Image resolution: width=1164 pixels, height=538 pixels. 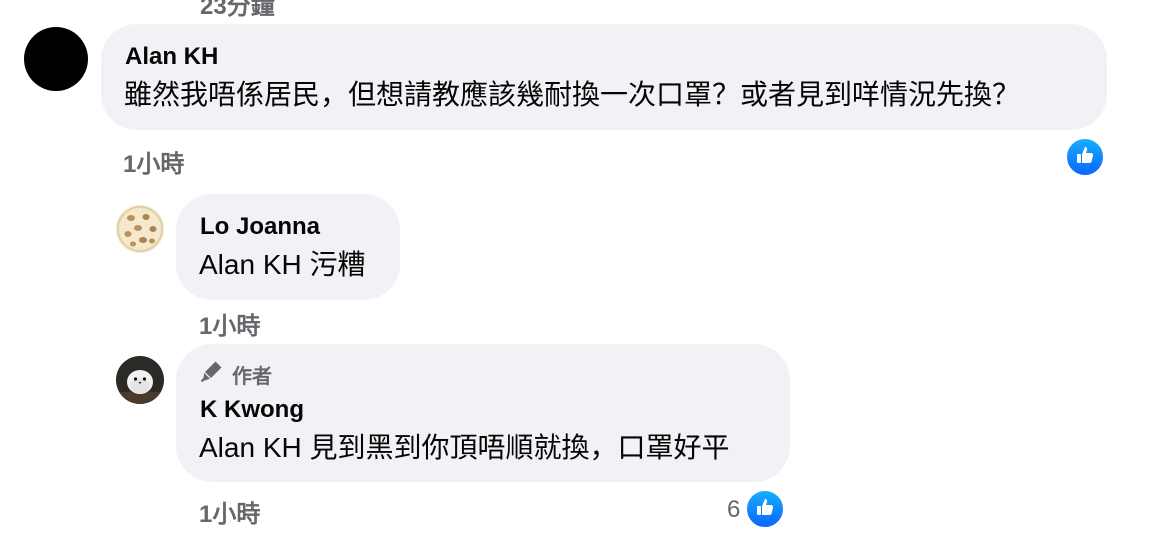 I want to click on comment-author-name: Lo Joanna, so click(x=260, y=227).